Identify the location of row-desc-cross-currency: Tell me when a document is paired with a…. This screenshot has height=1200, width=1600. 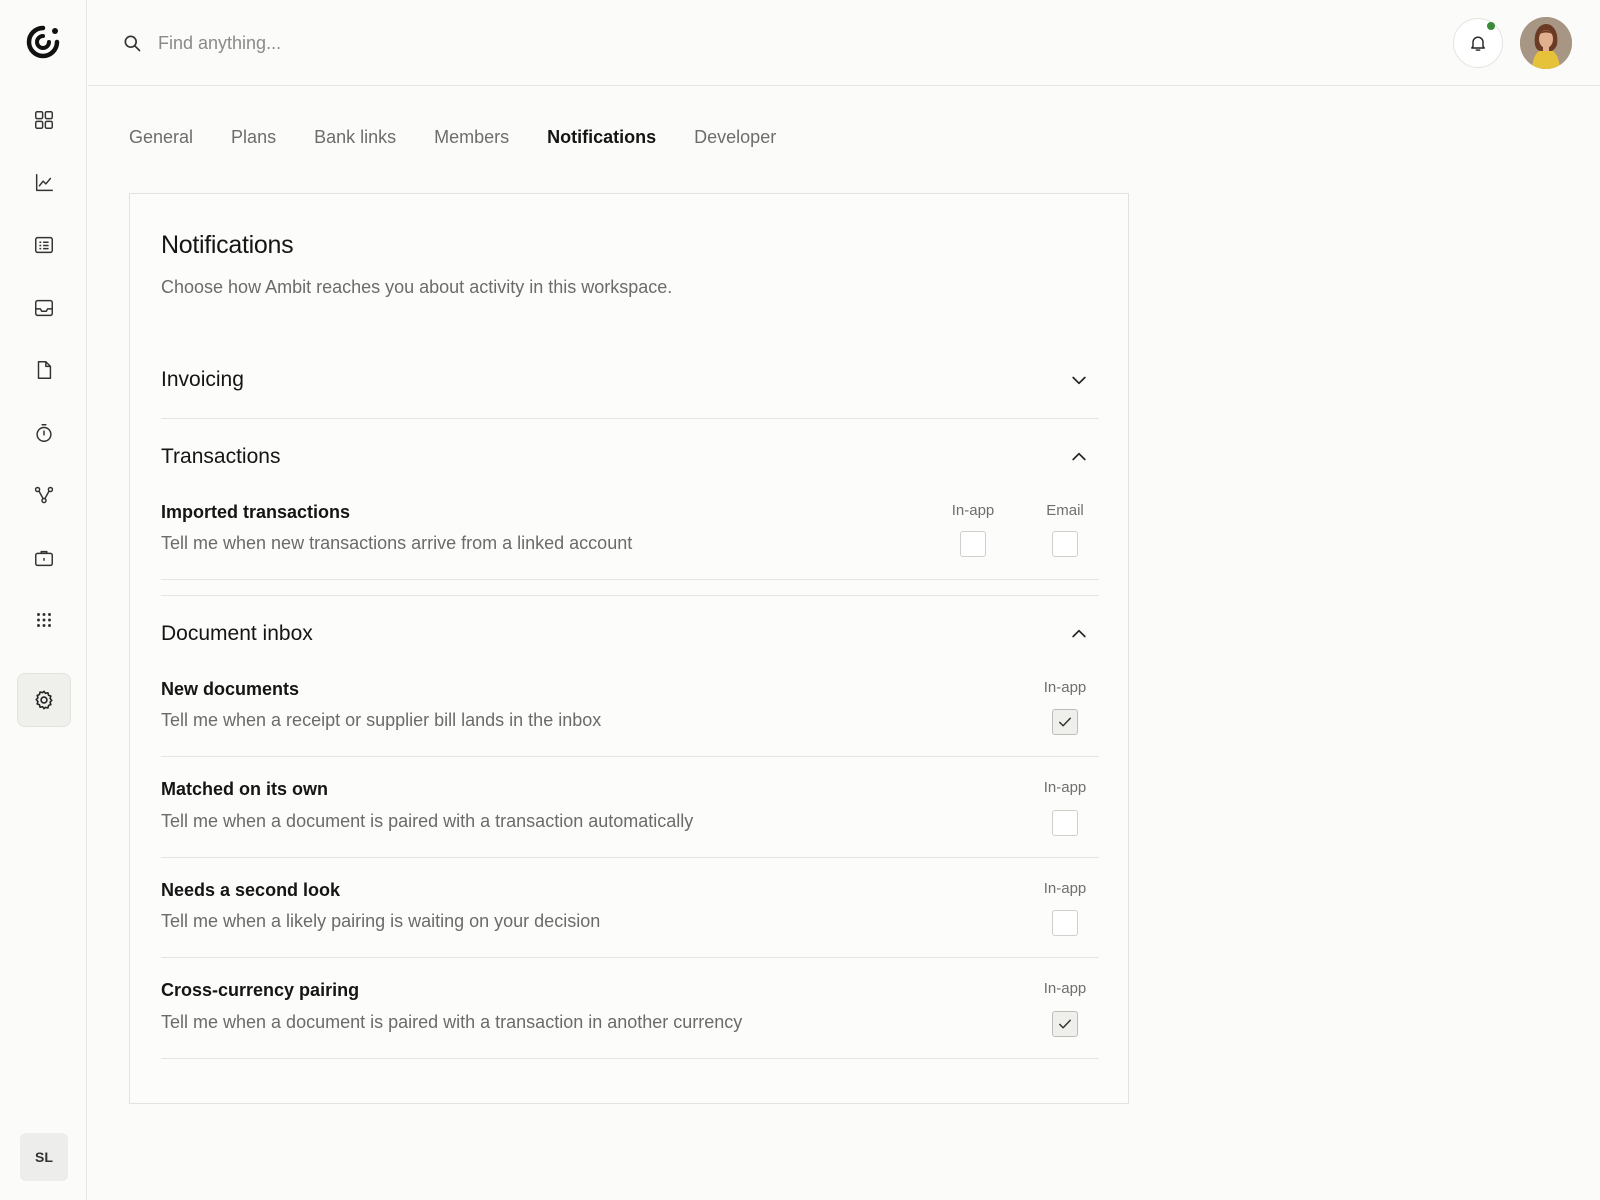
(452, 1022).